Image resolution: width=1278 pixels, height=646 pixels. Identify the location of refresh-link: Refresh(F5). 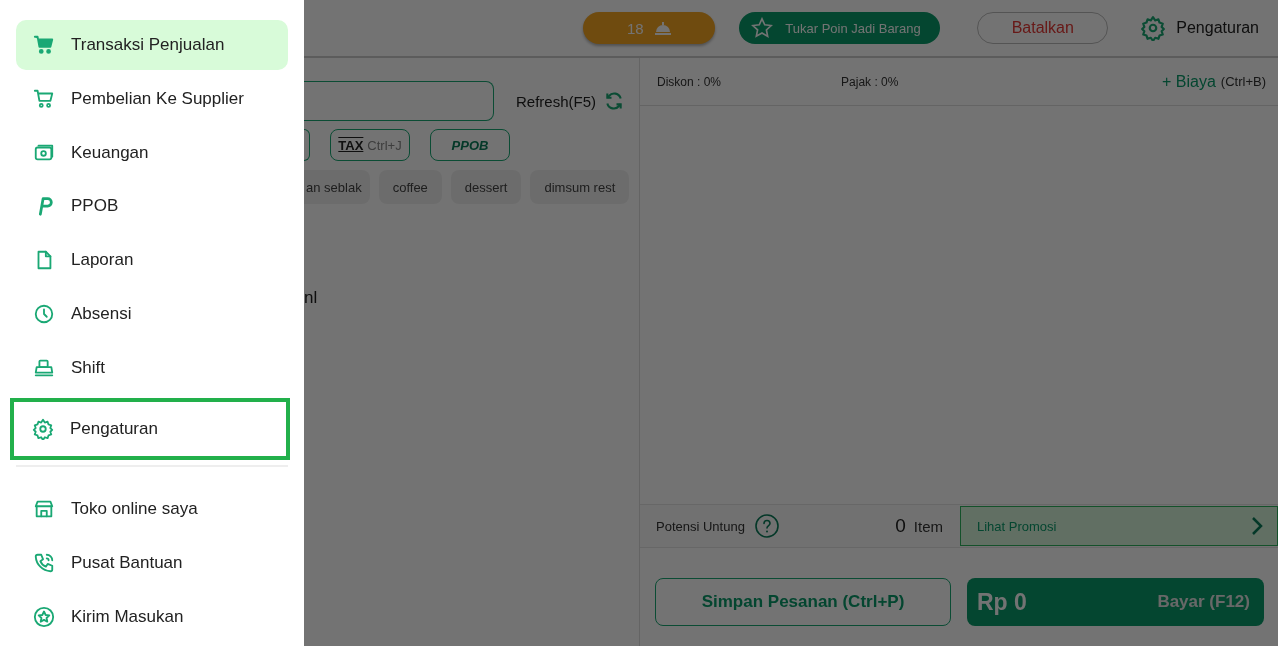
(556, 101).